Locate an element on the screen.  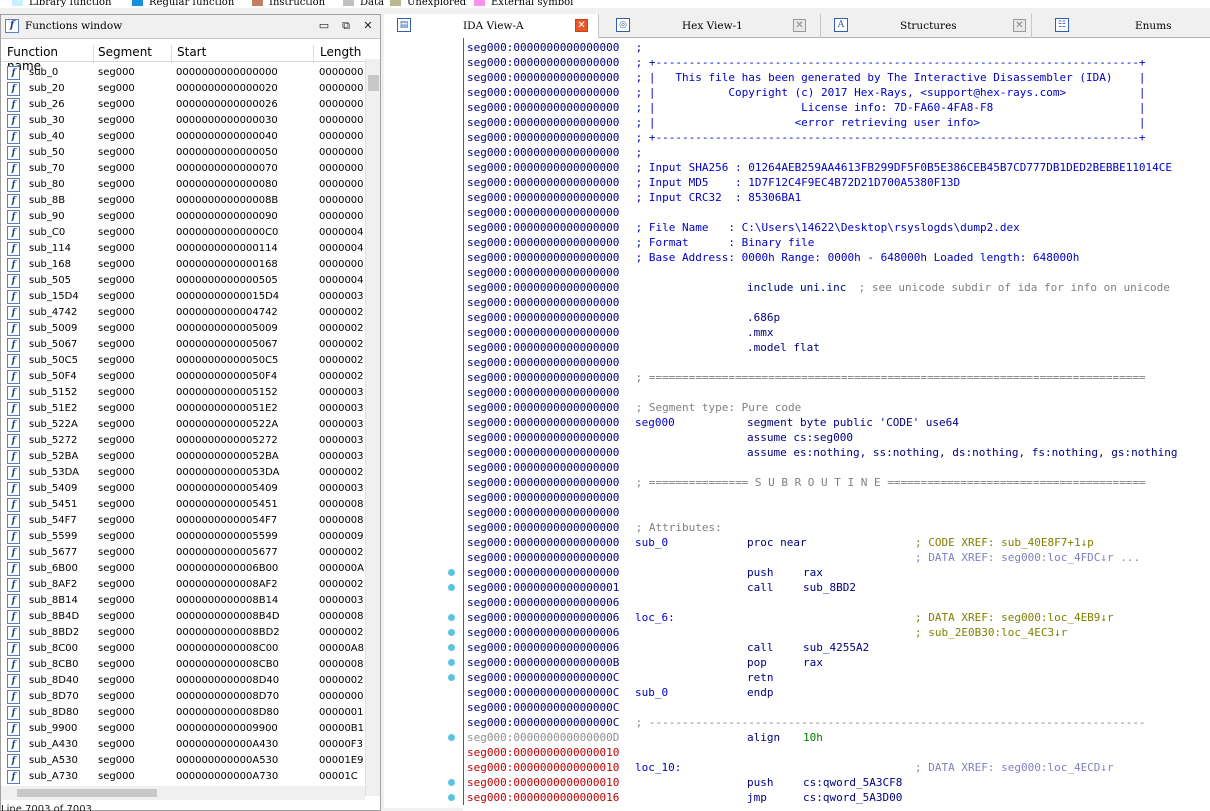
function-row: f sub_A430 seg000 000000000000A430 00000F3 is located at coordinates (183, 745).